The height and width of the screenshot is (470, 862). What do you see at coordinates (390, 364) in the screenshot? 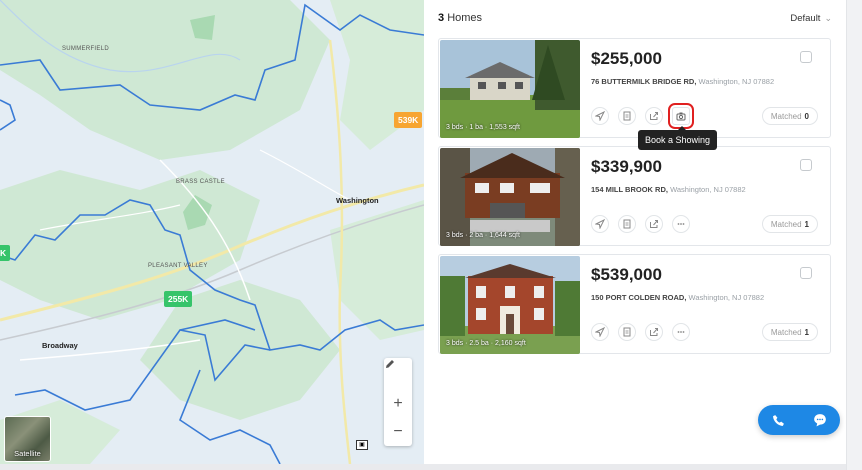
I see `pencil-icon` at bounding box center [390, 364].